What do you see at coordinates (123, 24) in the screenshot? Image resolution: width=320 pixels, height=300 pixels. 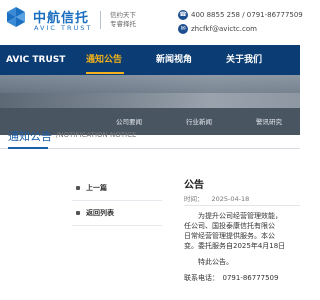 I see `slogan-line-2: 专睿择托` at bounding box center [123, 24].